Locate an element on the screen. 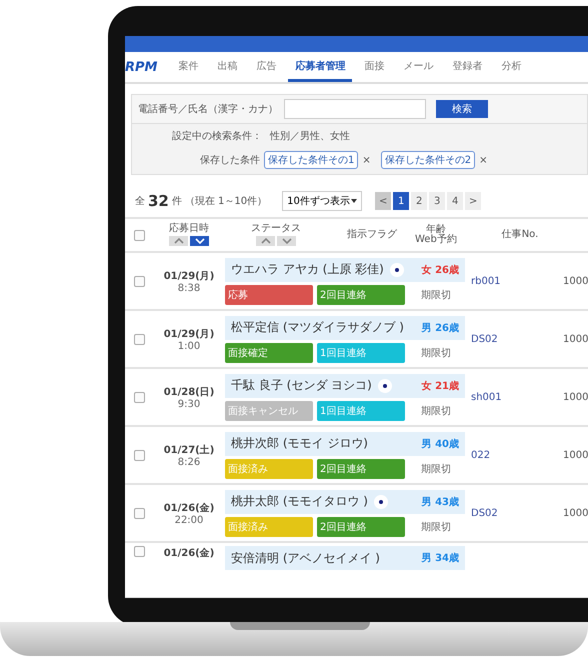 This screenshot has width=588, height=662. column-header: ステータス is located at coordinates (276, 229).